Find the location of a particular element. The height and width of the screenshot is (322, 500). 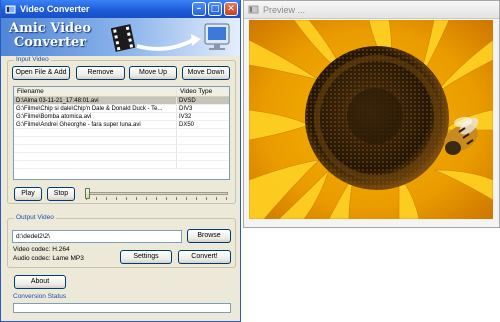

table-row: G:\Filme\Bomba atomica.avi IV32 is located at coordinates (121, 117).